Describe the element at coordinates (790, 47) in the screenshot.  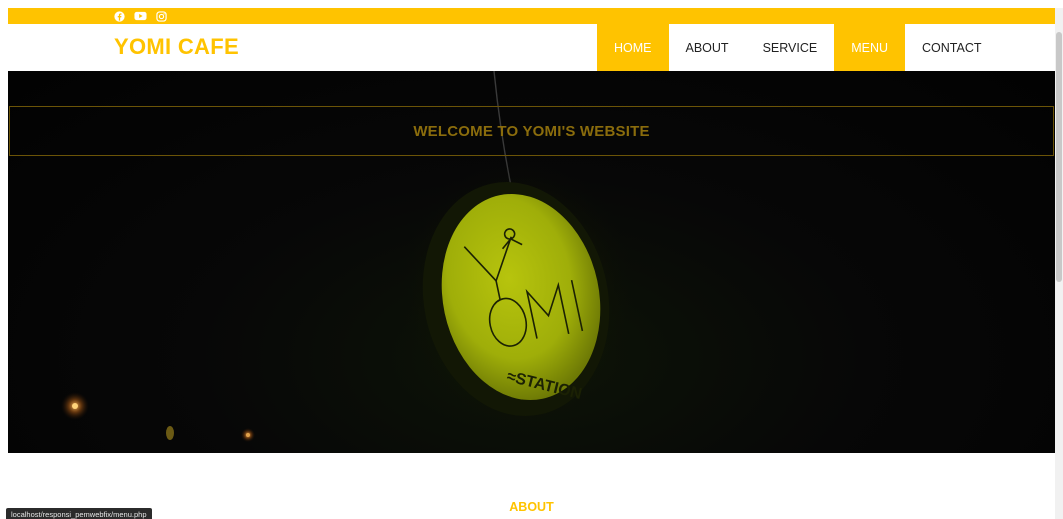
I see `nav-service: SERVICE` at that location.